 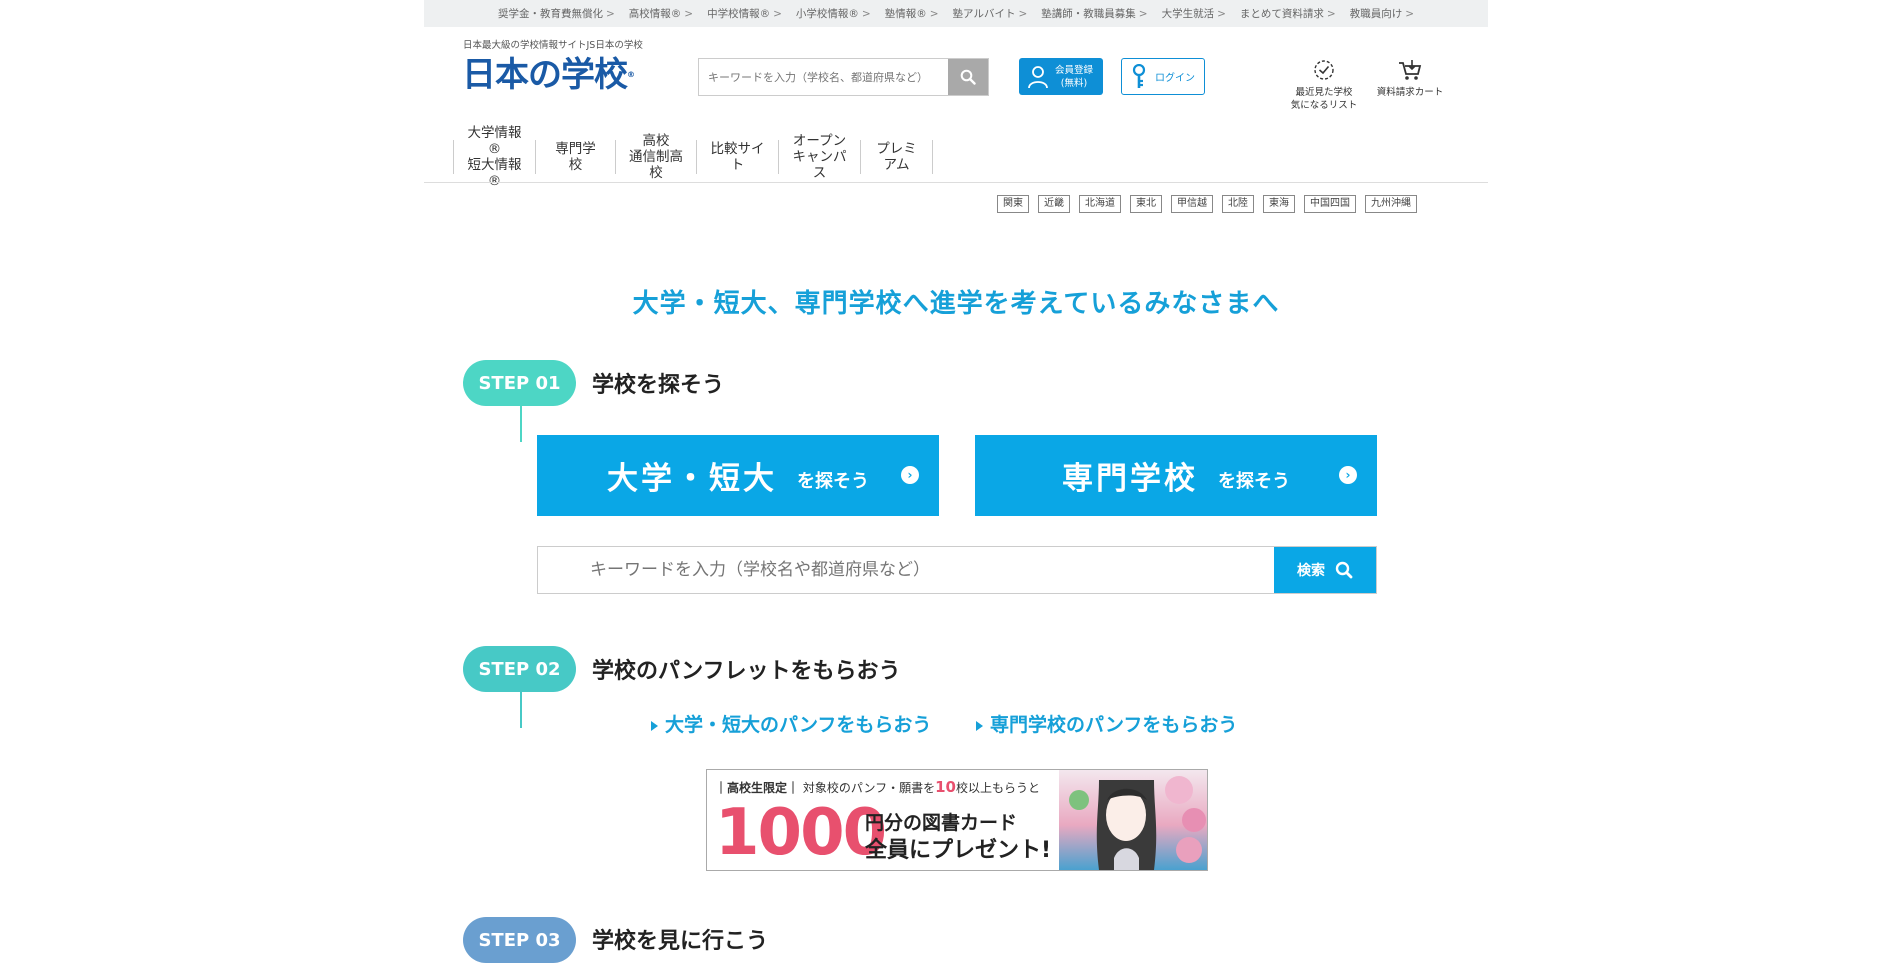 What do you see at coordinates (1130, 479) in the screenshot?
I see `search-vocational-main: 専門学校` at bounding box center [1130, 479].